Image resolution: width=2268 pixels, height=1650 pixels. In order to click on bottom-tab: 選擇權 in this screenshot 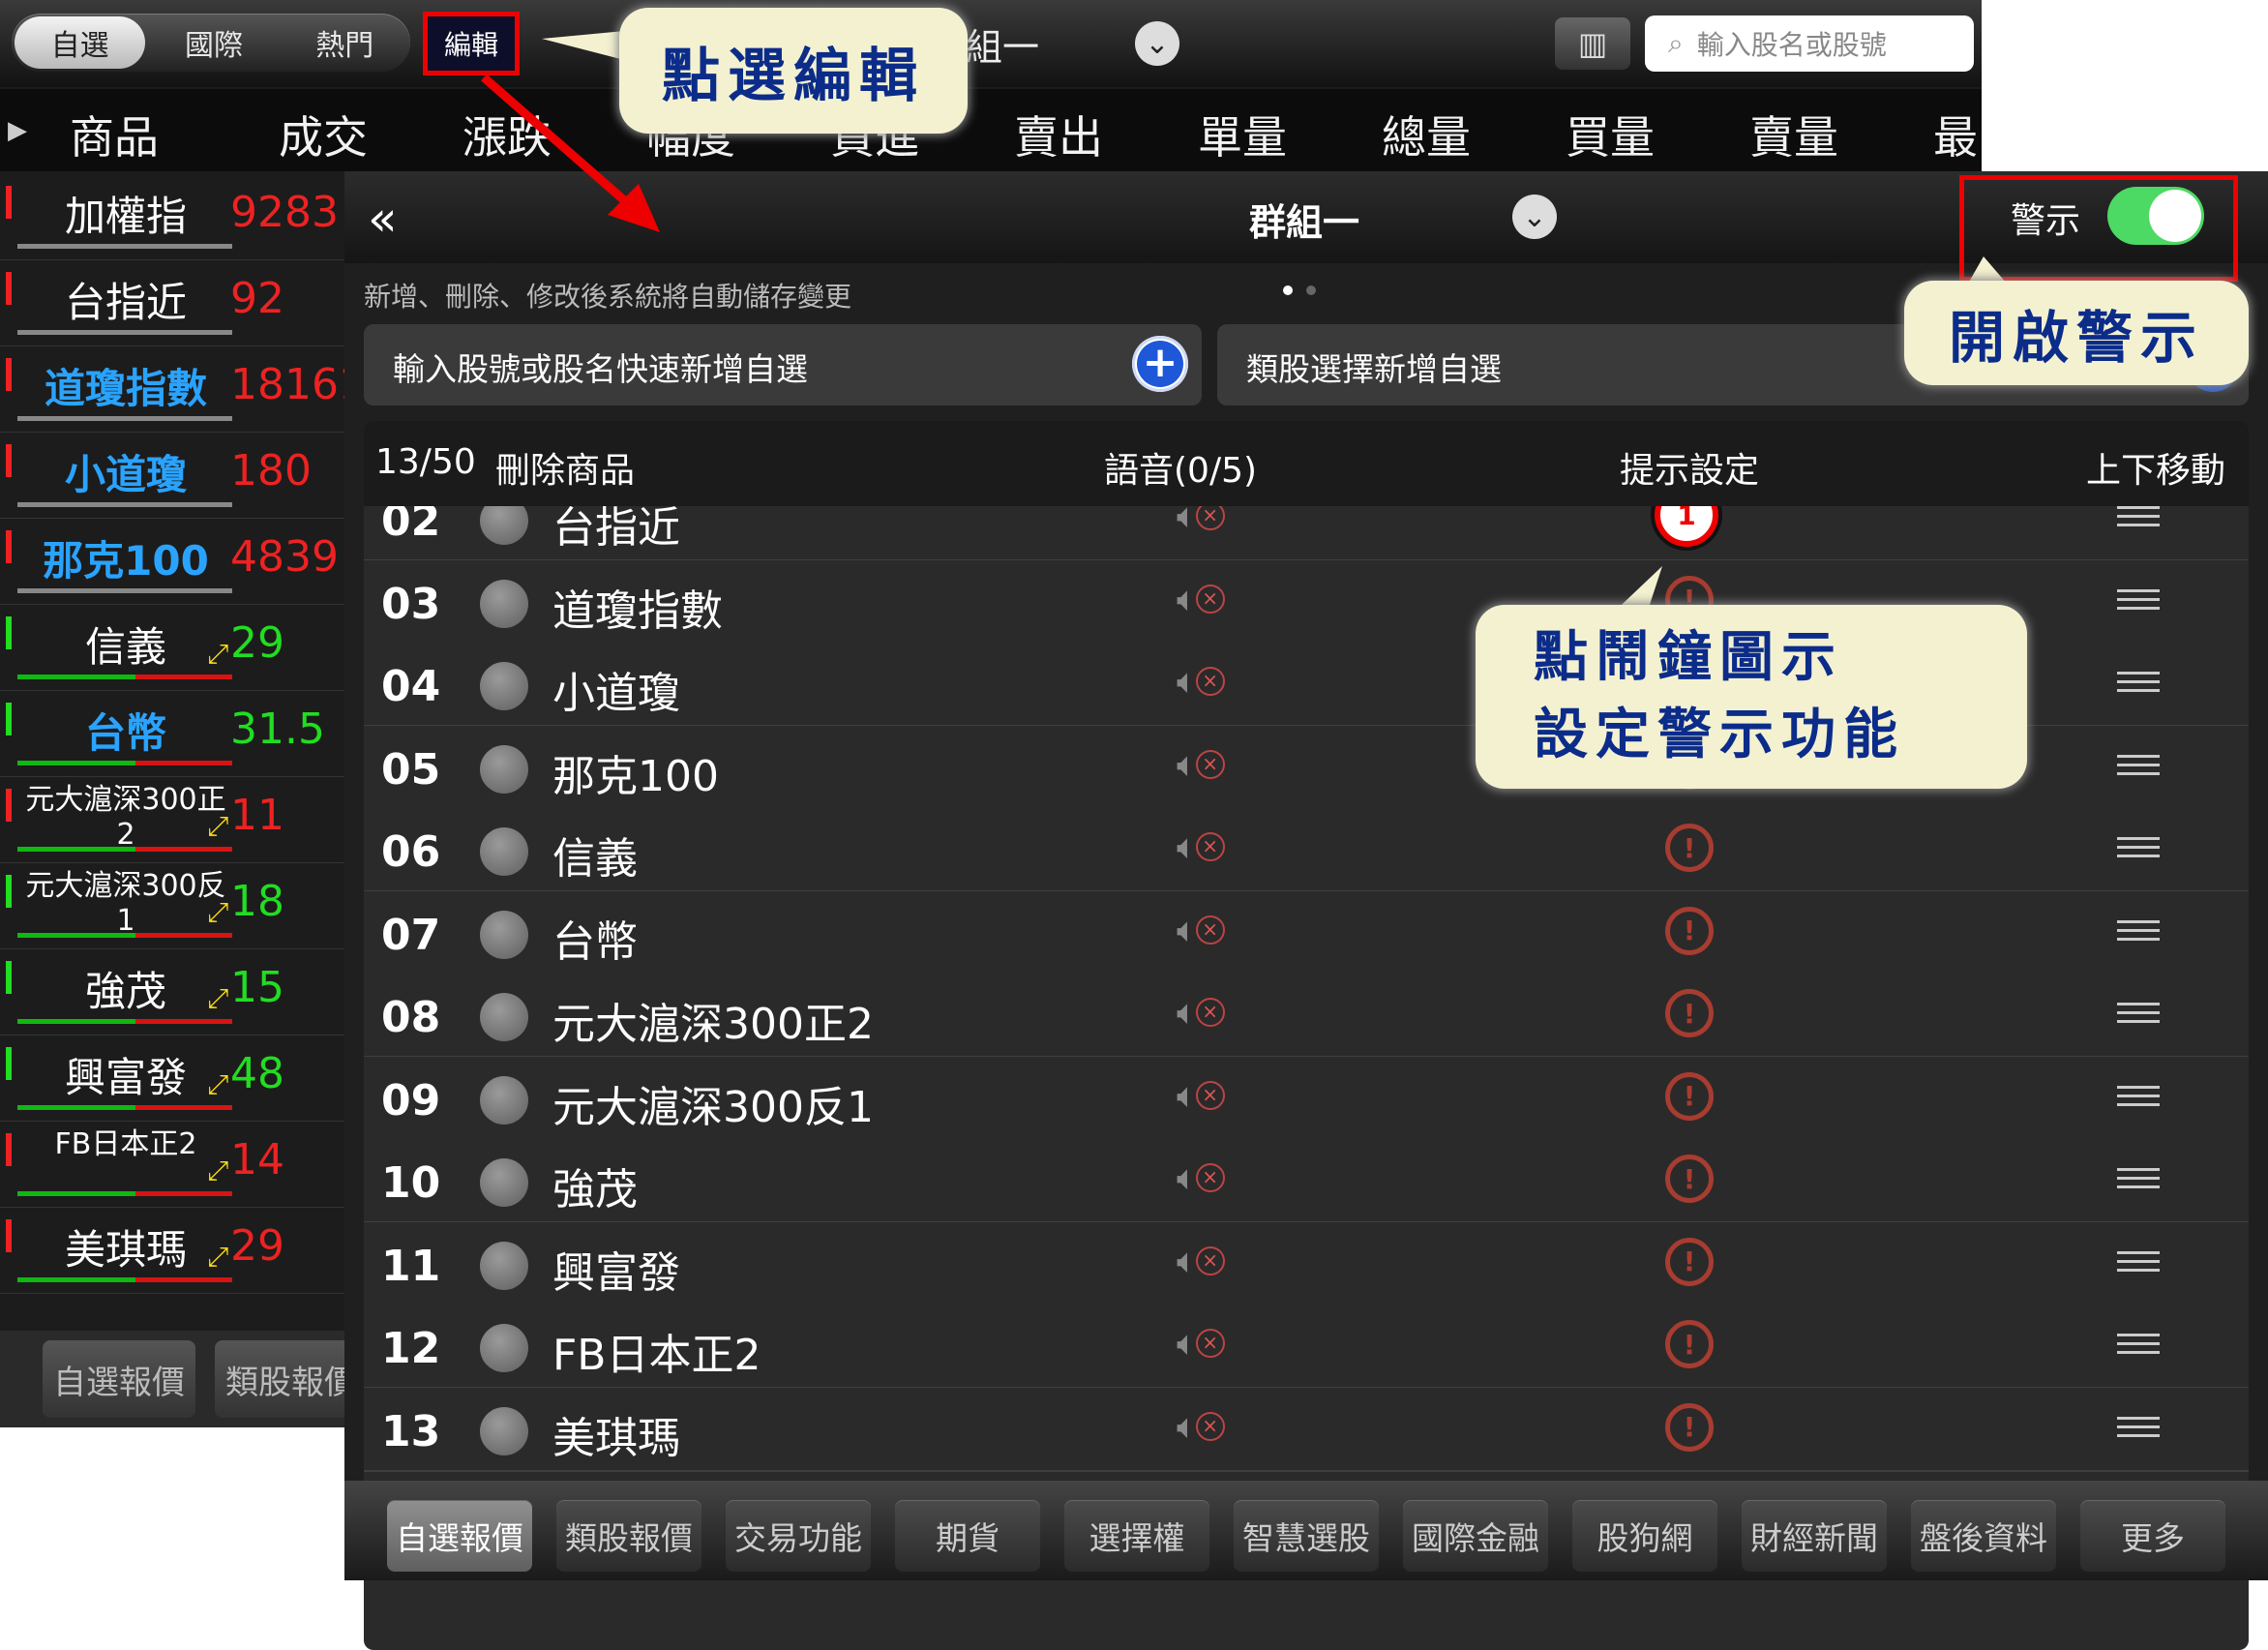, I will do `click(1136, 1536)`.